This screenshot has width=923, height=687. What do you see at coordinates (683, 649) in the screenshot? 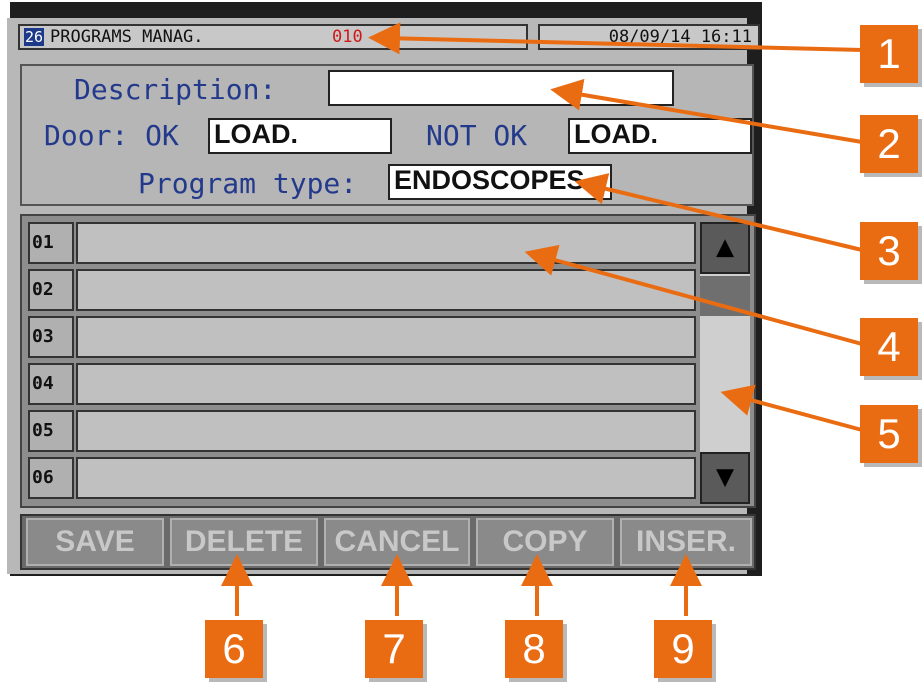
I see `callout-9: 9` at bounding box center [683, 649].